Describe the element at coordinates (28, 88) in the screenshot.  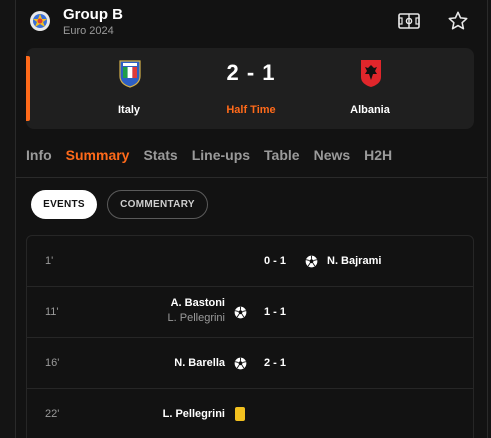
I see `live-indicator-bar` at that location.